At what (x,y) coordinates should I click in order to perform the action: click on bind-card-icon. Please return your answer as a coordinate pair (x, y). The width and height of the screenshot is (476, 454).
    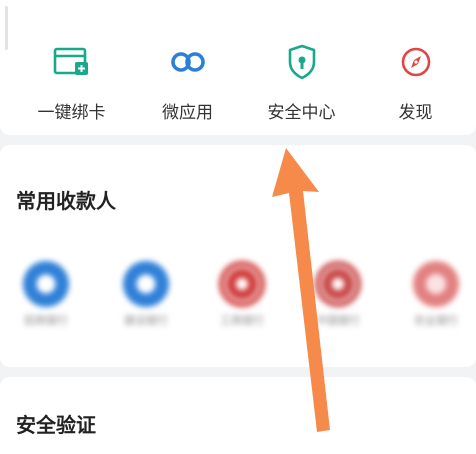
    Looking at the image, I should click on (72, 62).